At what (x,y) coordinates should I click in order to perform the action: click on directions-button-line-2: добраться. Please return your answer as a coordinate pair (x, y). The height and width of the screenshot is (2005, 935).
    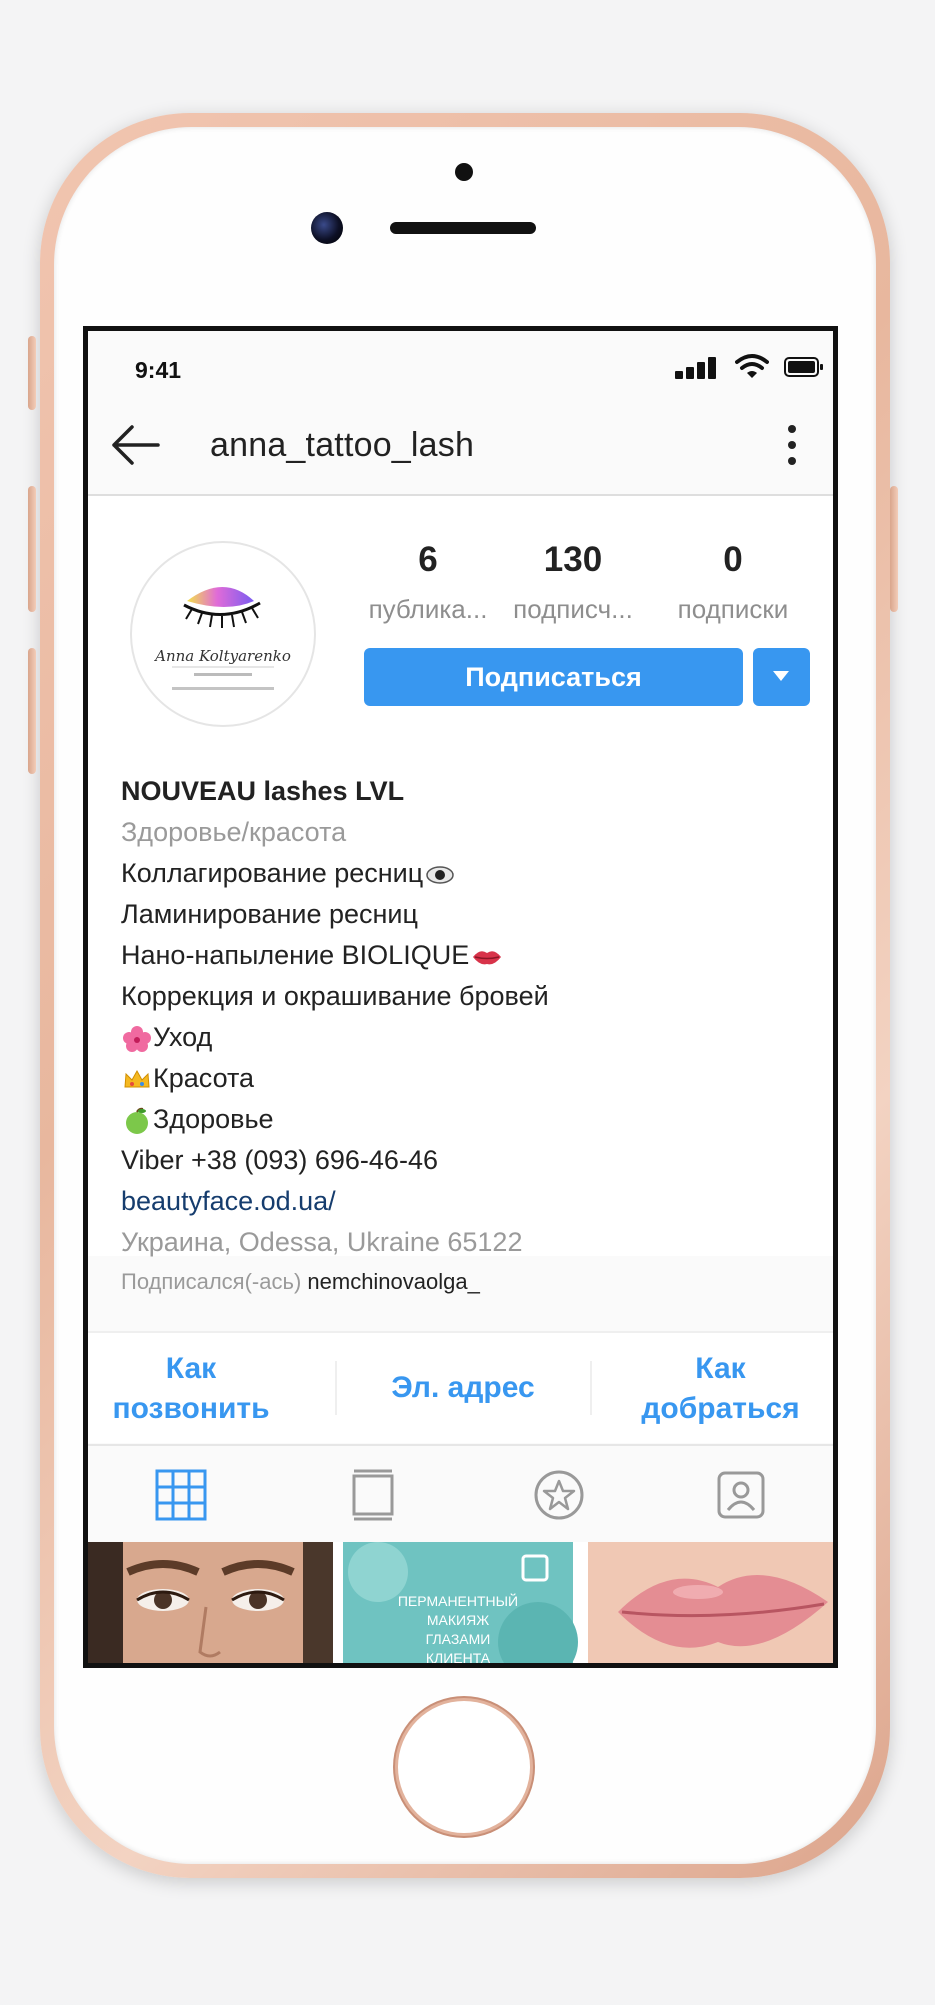
    Looking at the image, I should click on (720, 1408).